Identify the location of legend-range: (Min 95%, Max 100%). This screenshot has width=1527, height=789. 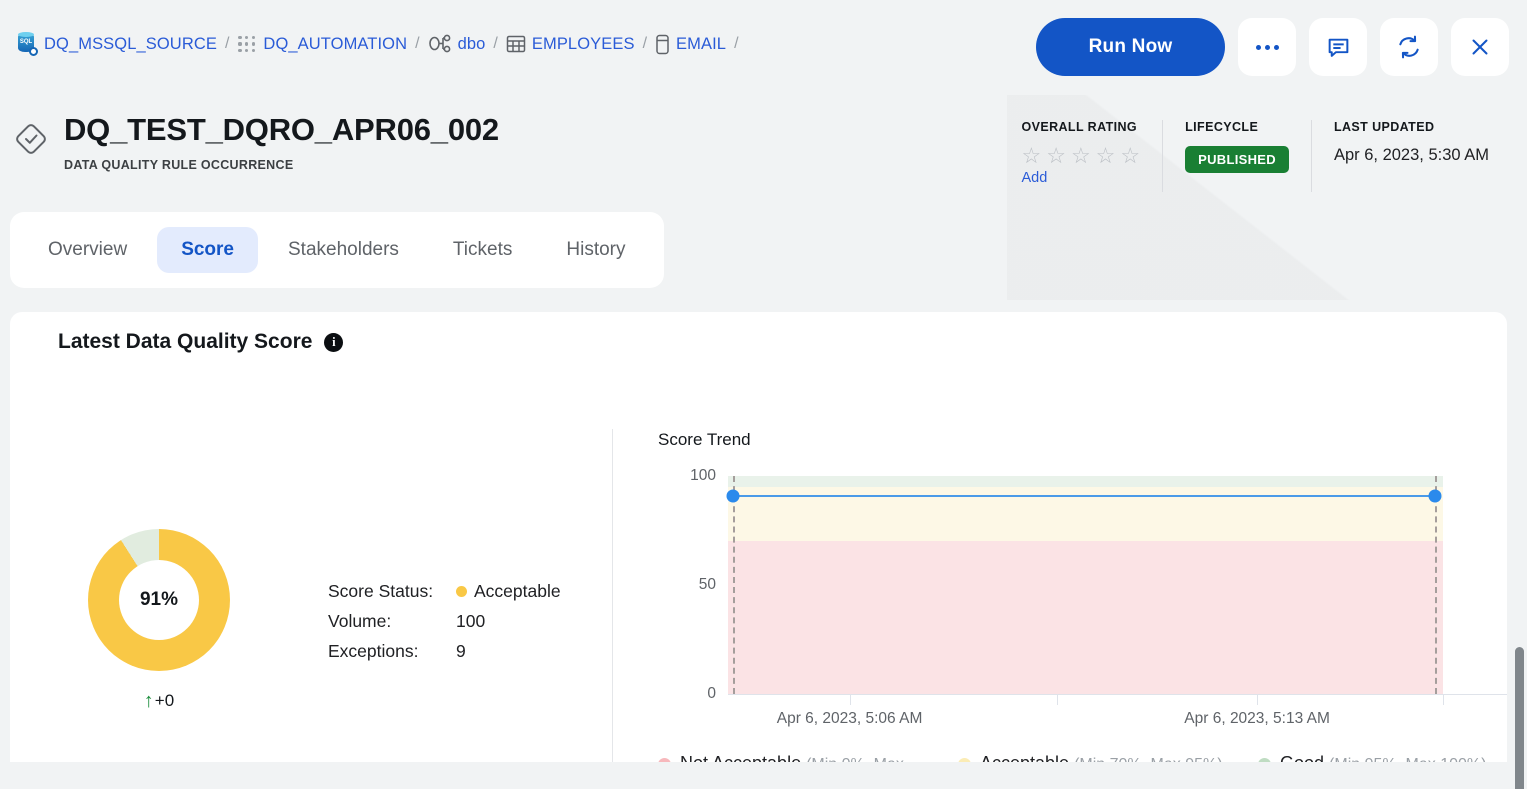
(1407, 759).